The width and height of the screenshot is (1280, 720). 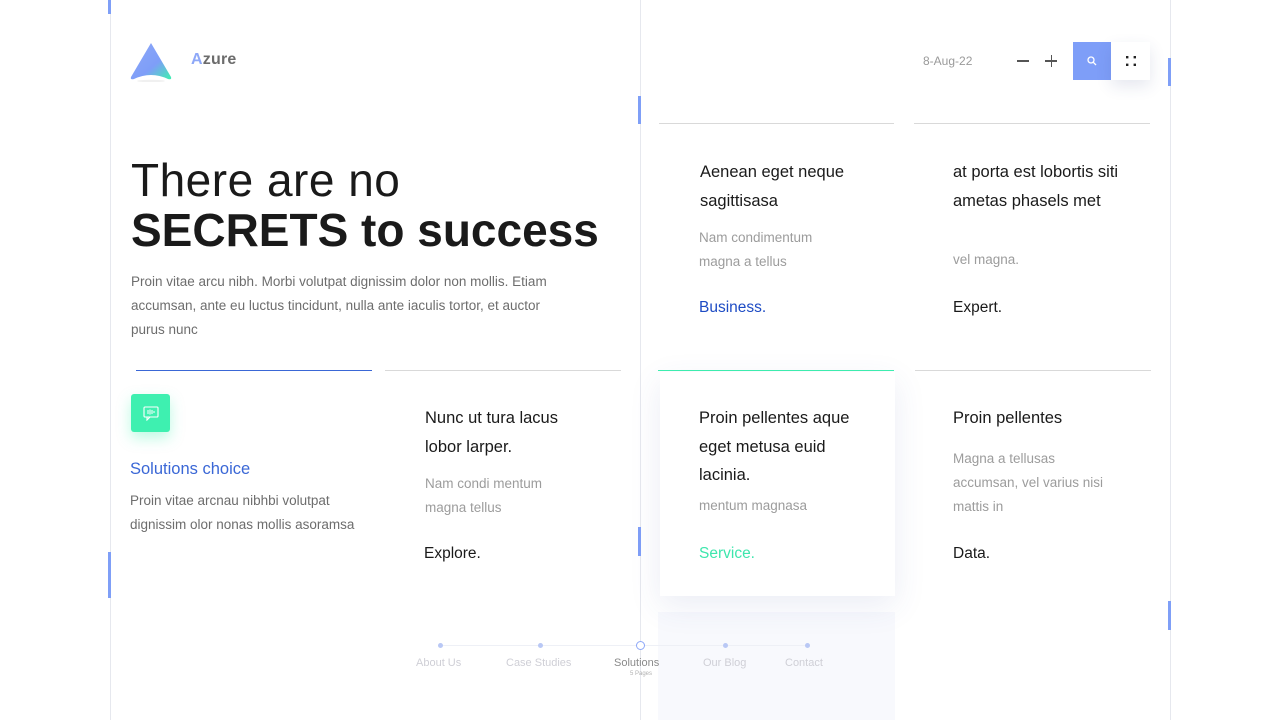 I want to click on card-divider-active, so click(x=254, y=370).